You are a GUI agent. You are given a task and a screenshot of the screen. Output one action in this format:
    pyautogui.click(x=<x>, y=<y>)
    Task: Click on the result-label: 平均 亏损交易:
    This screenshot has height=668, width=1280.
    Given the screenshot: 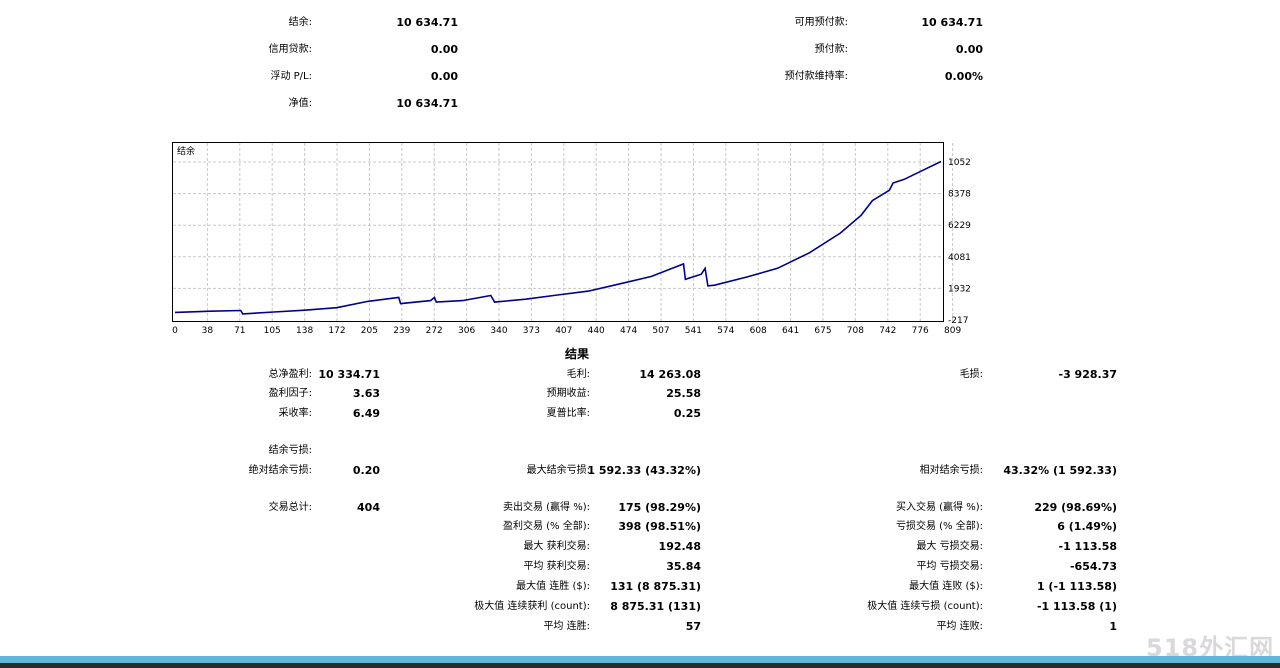 What is the action you would take?
    pyautogui.click(x=949, y=566)
    